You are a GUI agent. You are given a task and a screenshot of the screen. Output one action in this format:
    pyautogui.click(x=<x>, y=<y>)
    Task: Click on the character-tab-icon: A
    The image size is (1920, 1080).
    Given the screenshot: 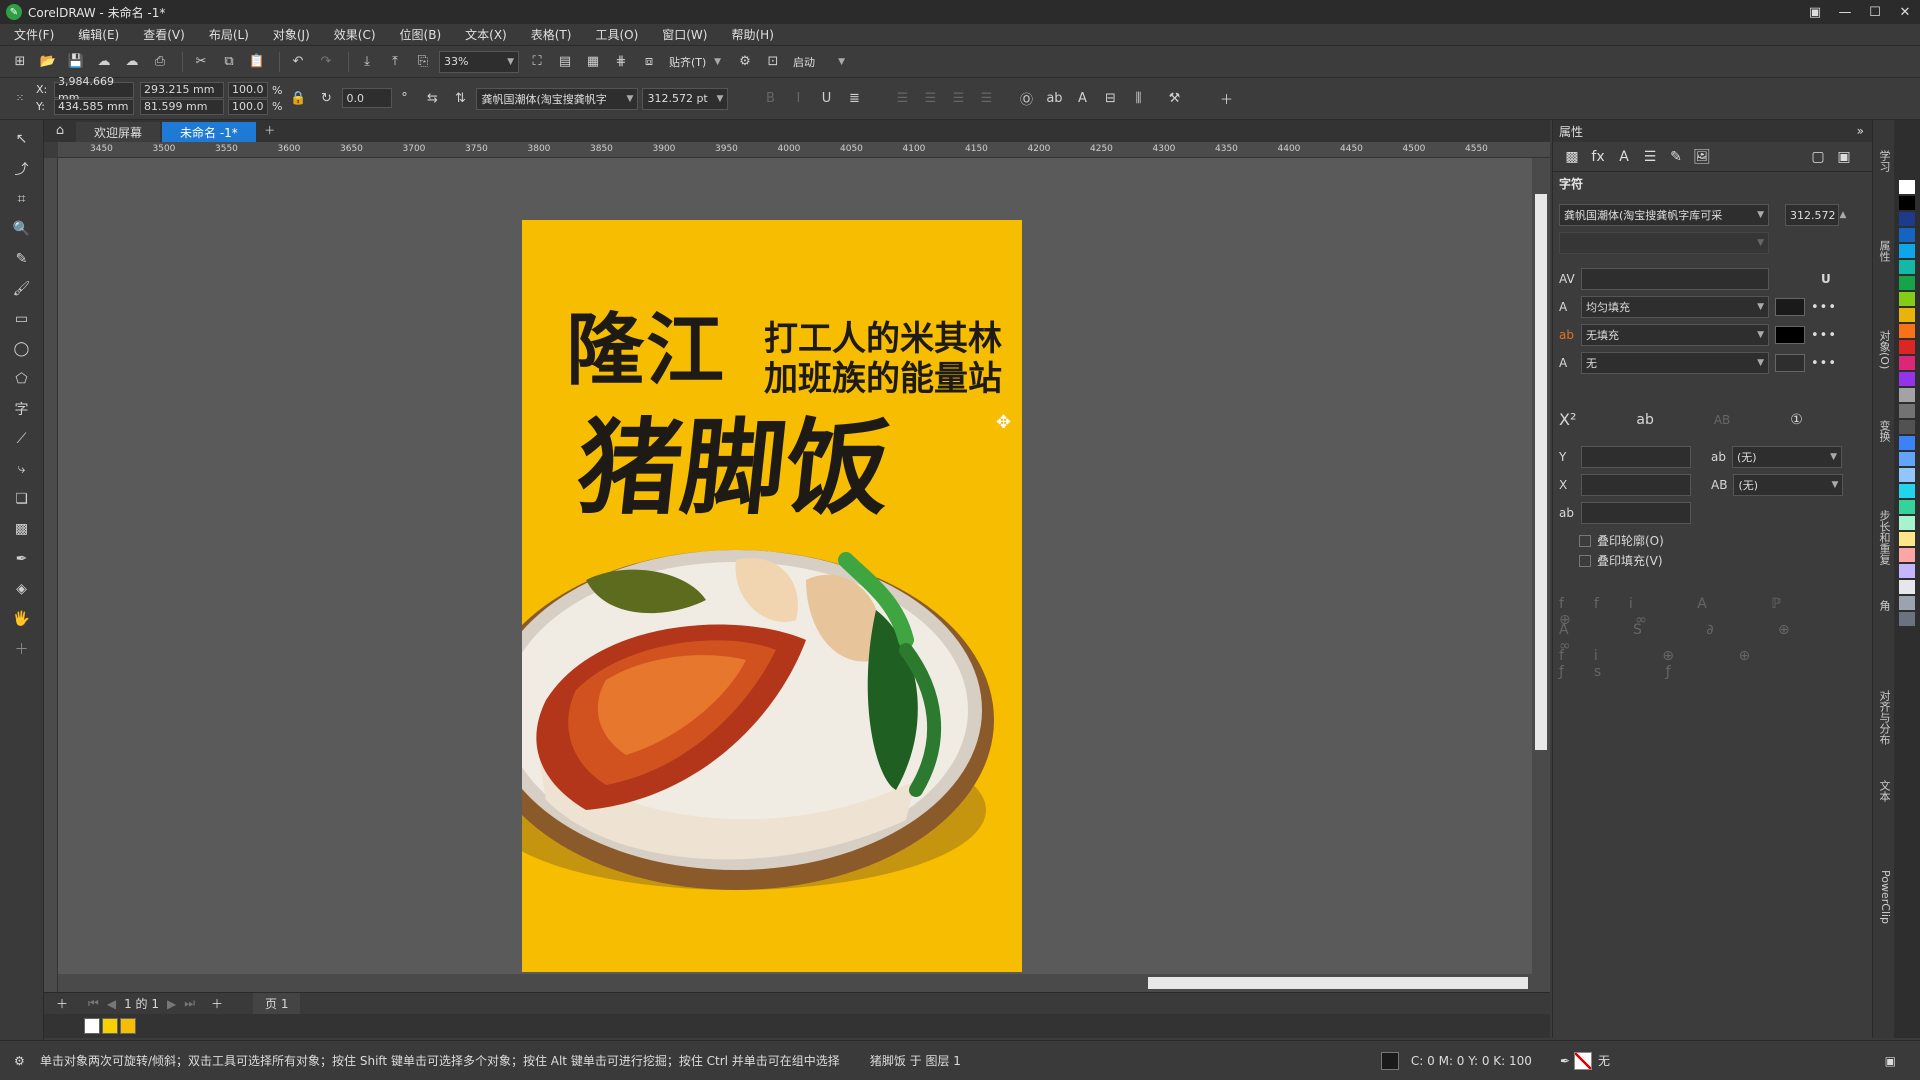 What is the action you would take?
    pyautogui.click(x=1624, y=157)
    